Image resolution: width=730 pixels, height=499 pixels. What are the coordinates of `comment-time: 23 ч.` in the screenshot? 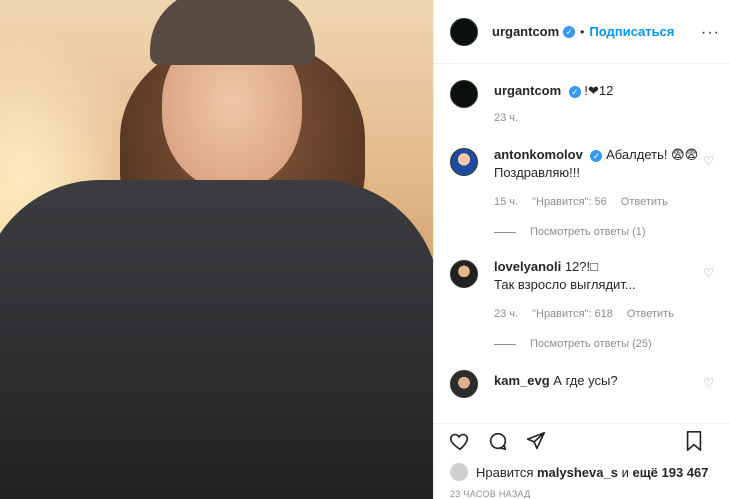 It's located at (506, 314).